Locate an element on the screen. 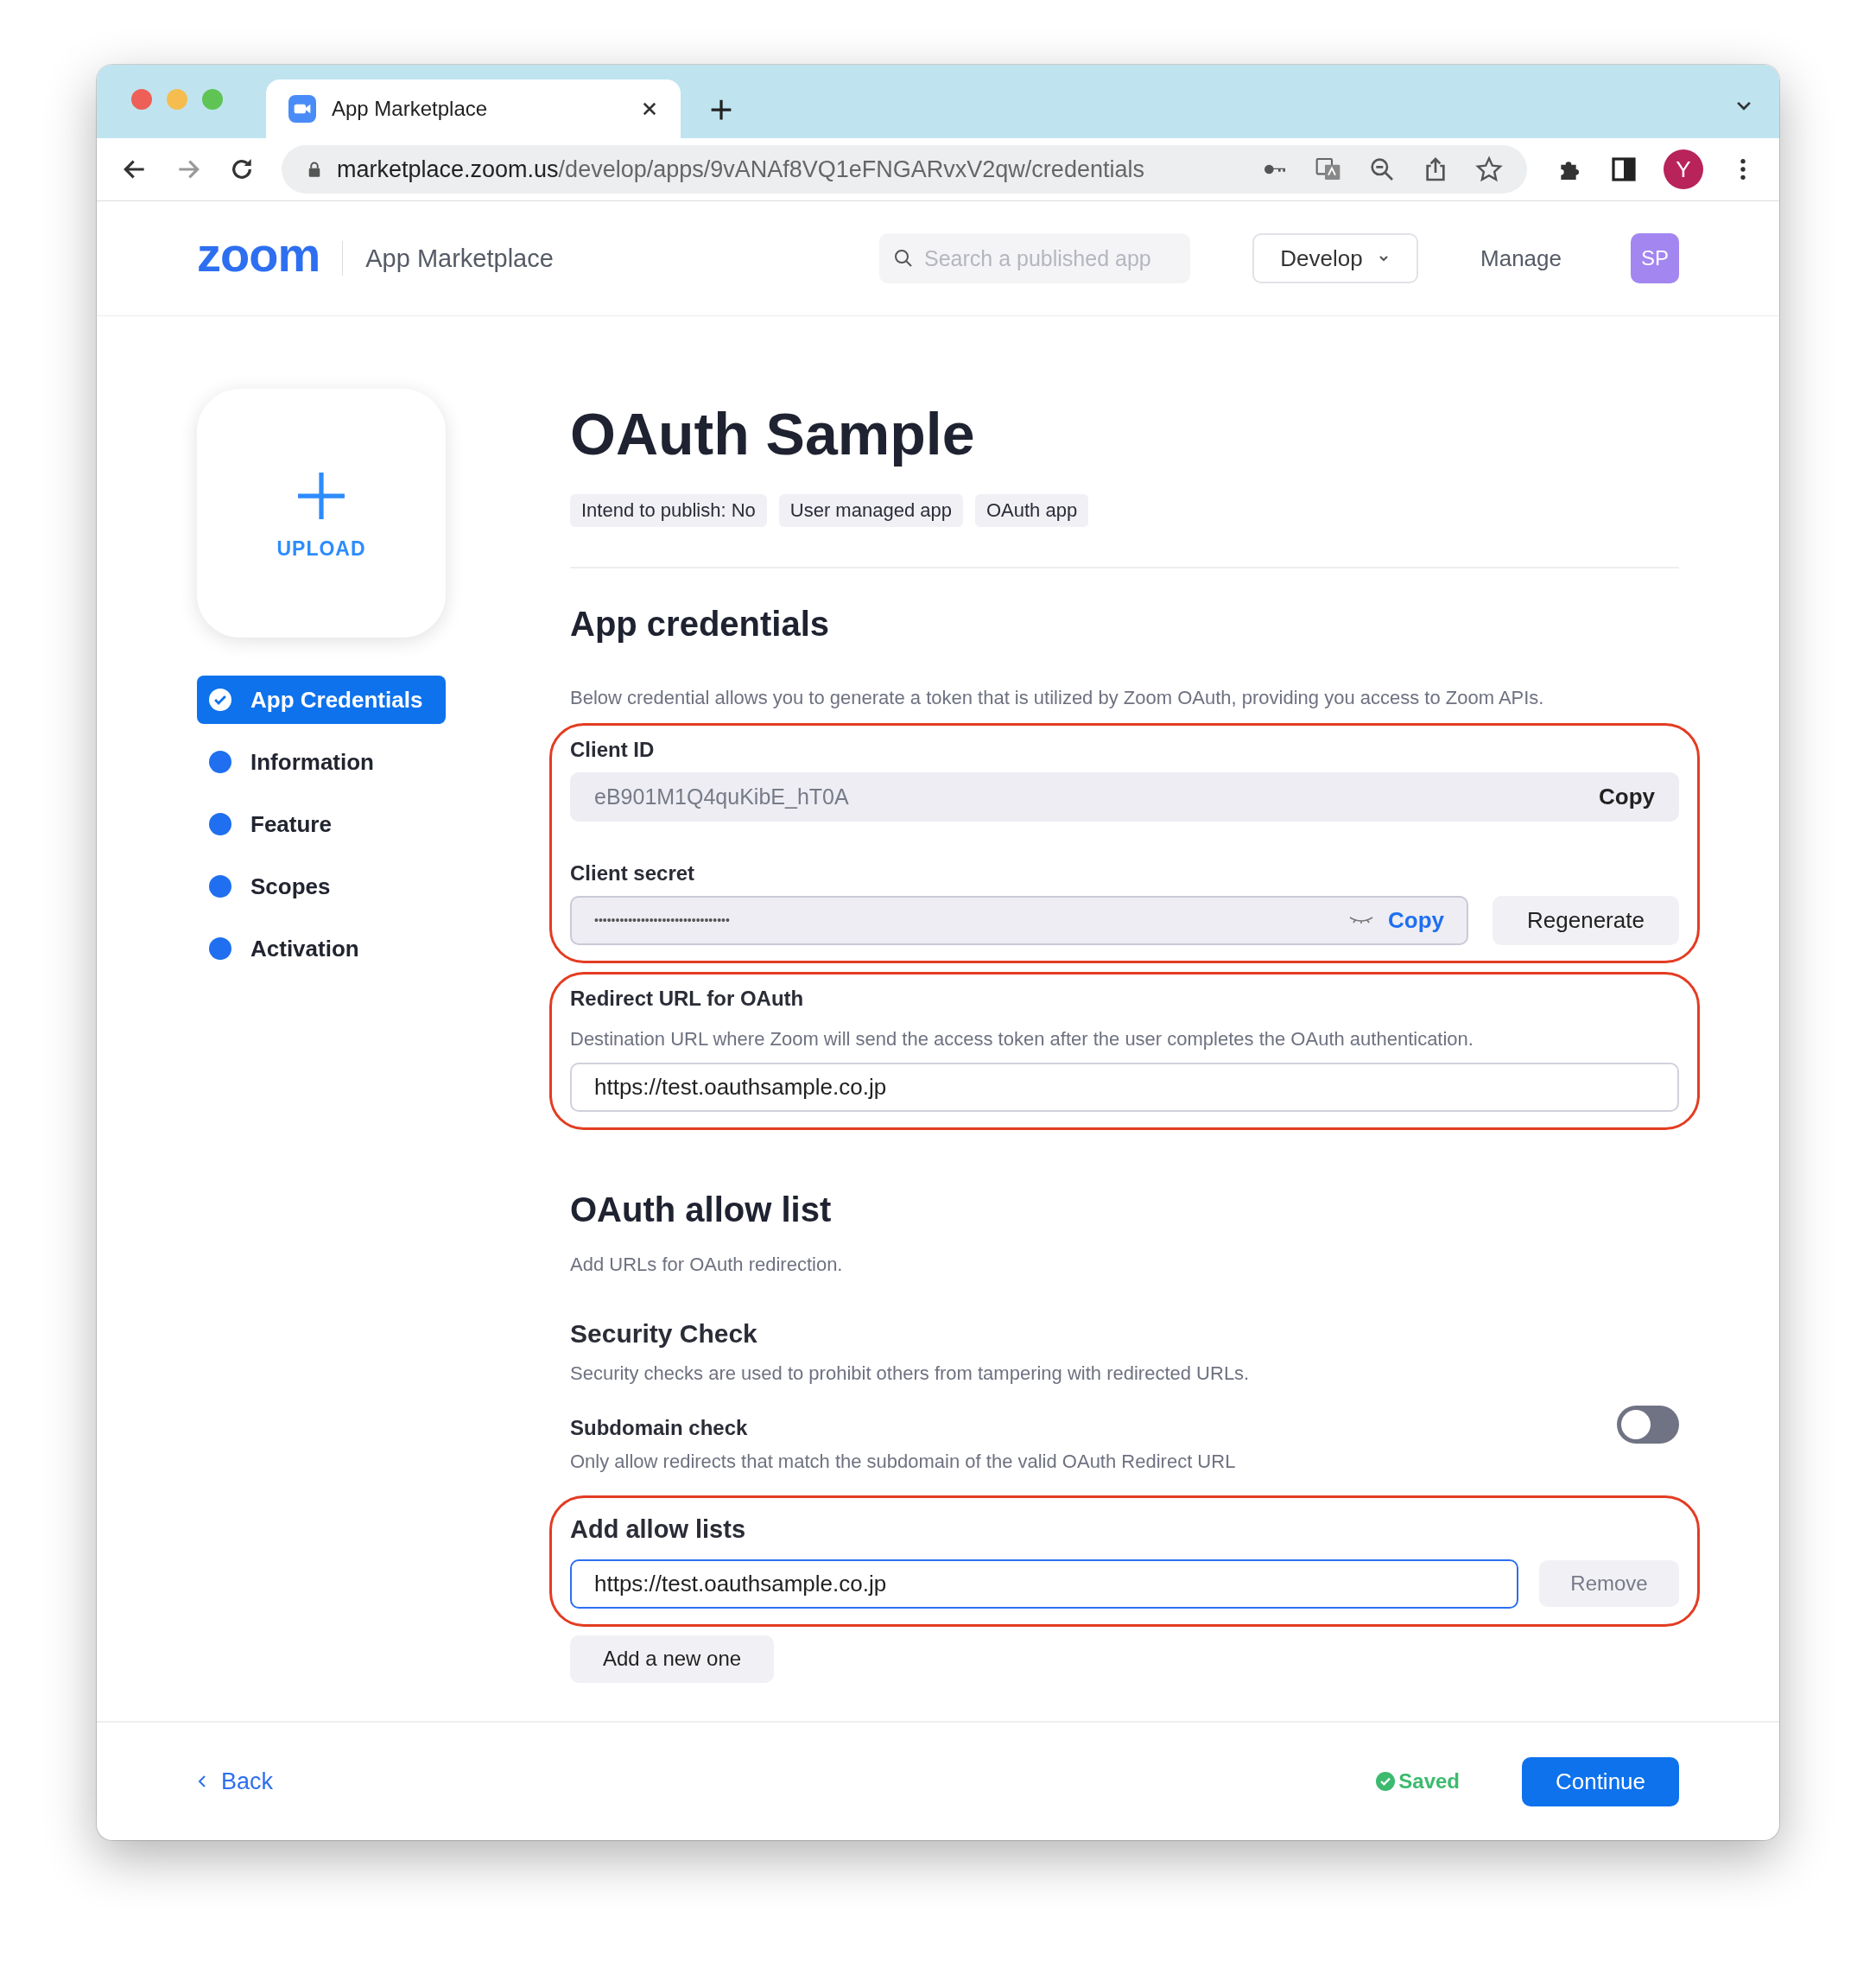 This screenshot has width=1876, height=1968. closed-eye-icon is located at coordinates (1361, 920).